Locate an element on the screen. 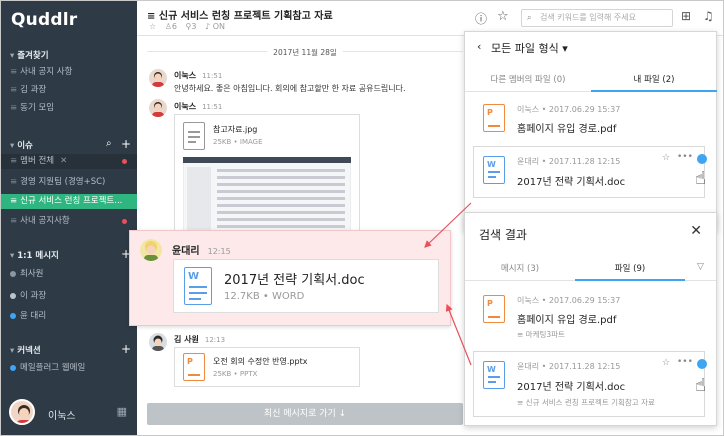  section-label: 1:1 메시지 is located at coordinates (38, 256).